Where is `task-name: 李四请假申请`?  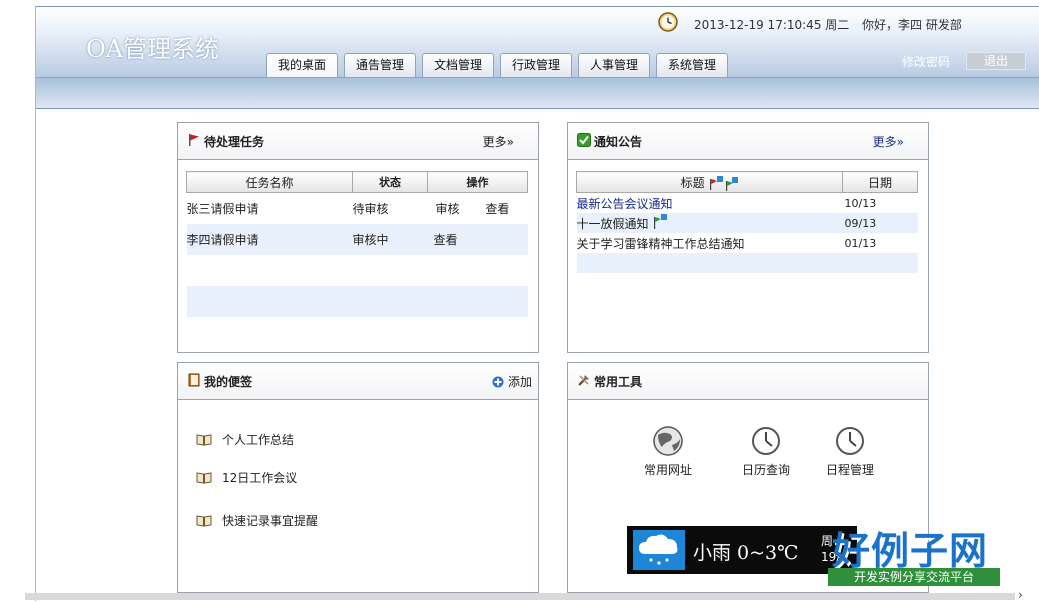
task-name: 李四请假申请 is located at coordinates (269, 239).